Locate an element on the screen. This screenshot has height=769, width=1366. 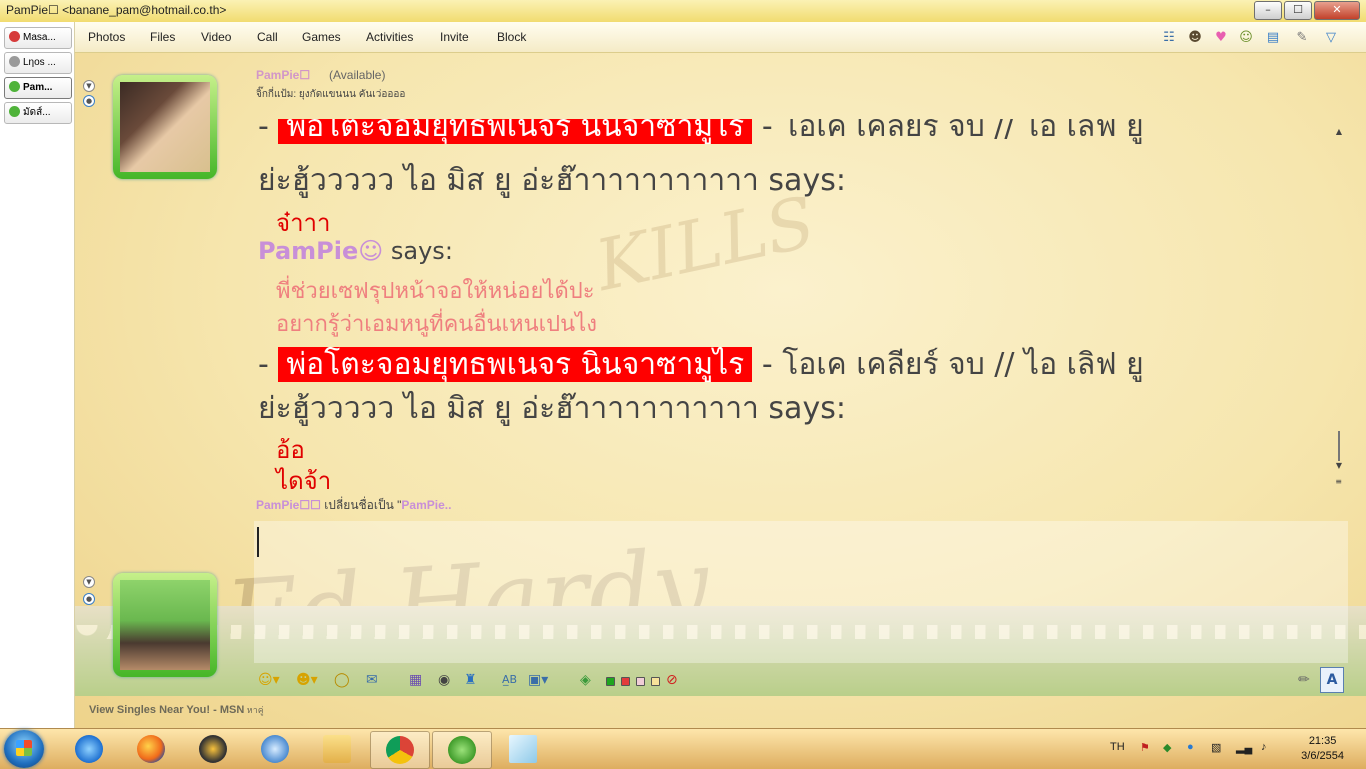
system-clock: 21:35 3/6/2554 is located at coordinates (1322, 749).